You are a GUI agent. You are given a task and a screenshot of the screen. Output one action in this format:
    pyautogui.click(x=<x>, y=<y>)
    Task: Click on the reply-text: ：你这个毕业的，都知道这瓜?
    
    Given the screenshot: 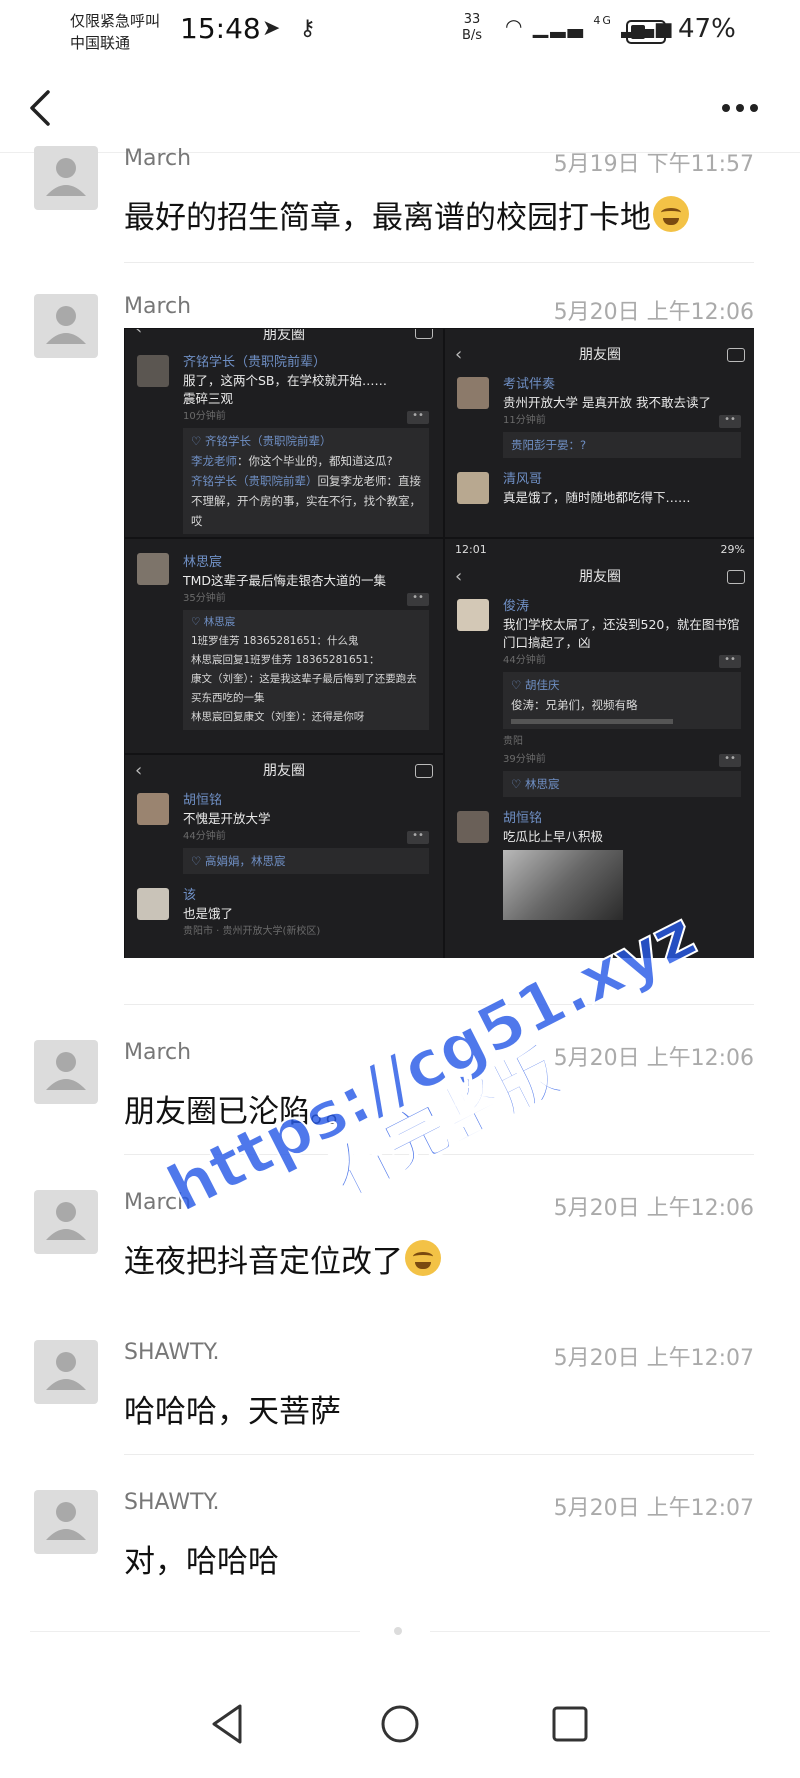 What is the action you would take?
    pyautogui.click(x=315, y=461)
    